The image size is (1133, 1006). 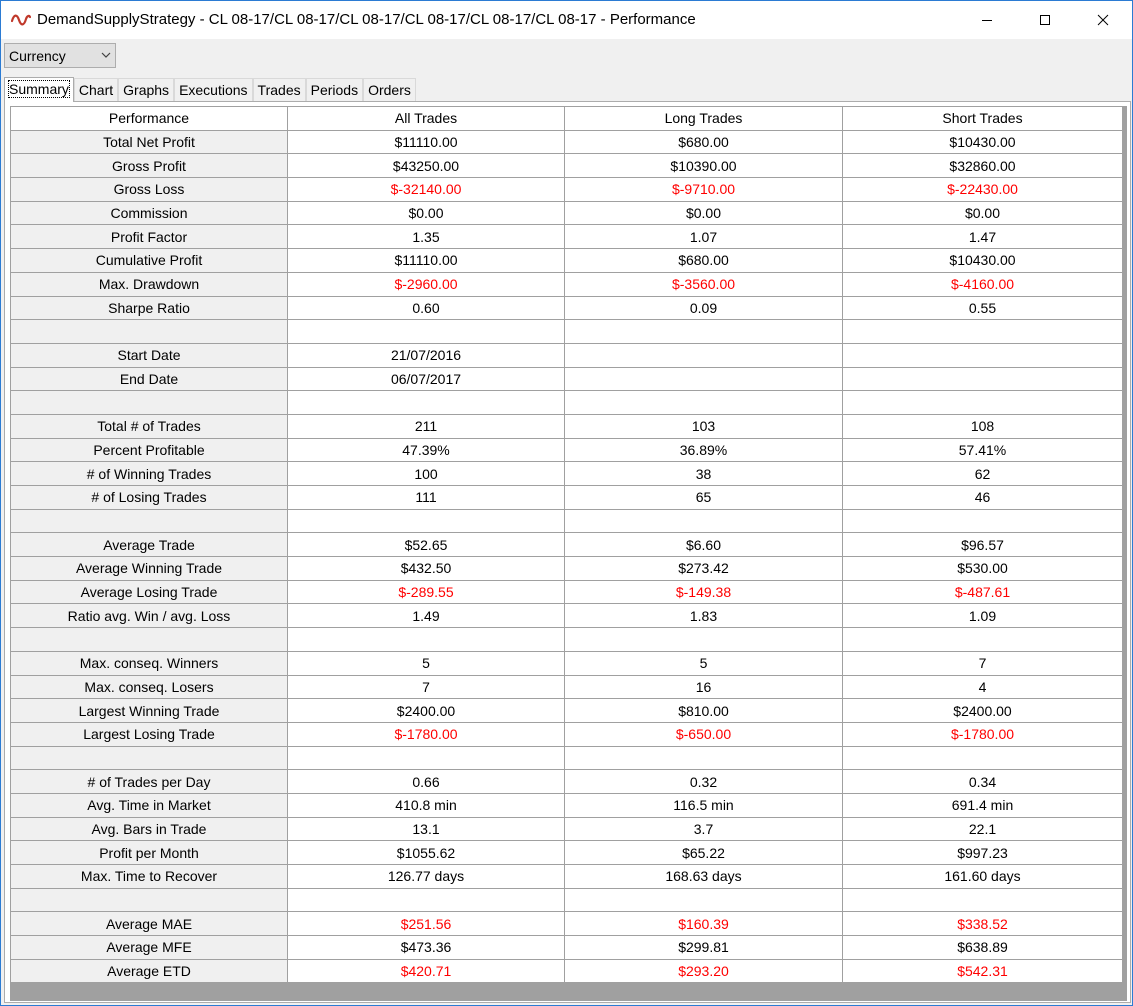 I want to click on table-row: # of Trades per Day 0.66 0.32 0.34, so click(x=566, y=781).